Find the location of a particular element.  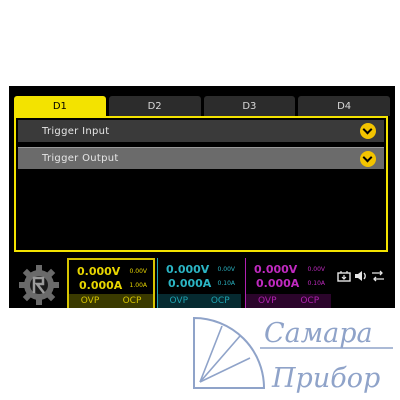

channel-3-readout: 0.000V 0.00V 0.000A 0.10A OVP OCP is located at coordinates (288, 283).